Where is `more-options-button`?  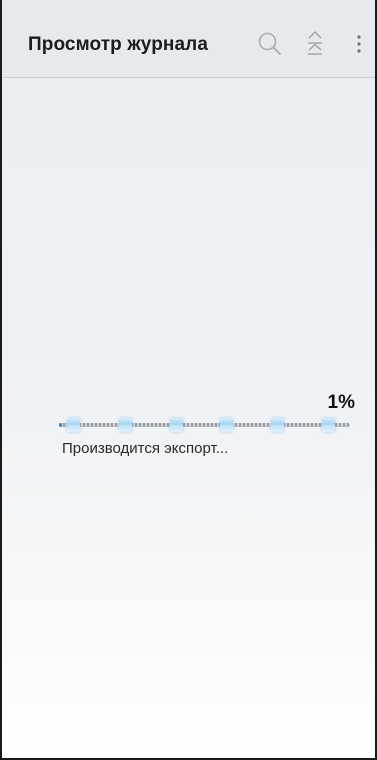
more-options-button is located at coordinates (359, 44).